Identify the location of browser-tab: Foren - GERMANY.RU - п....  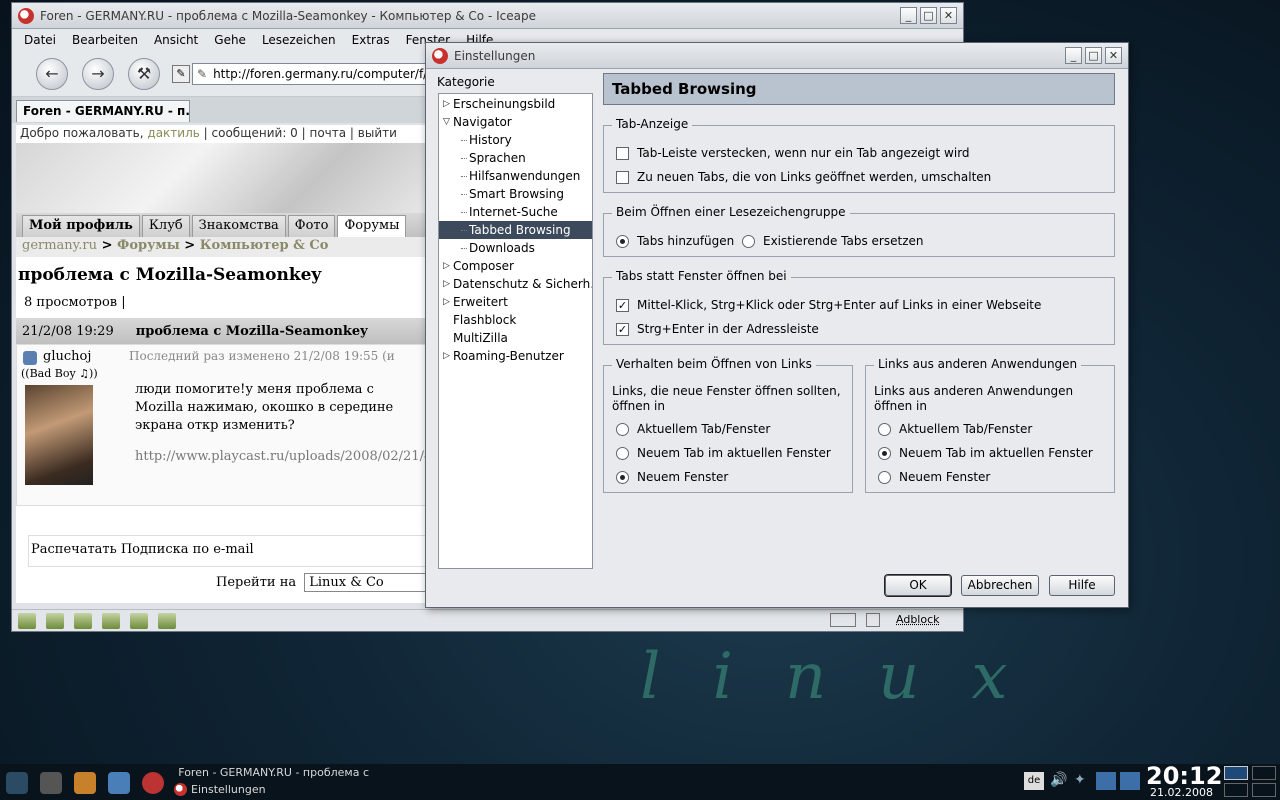
(103, 111).